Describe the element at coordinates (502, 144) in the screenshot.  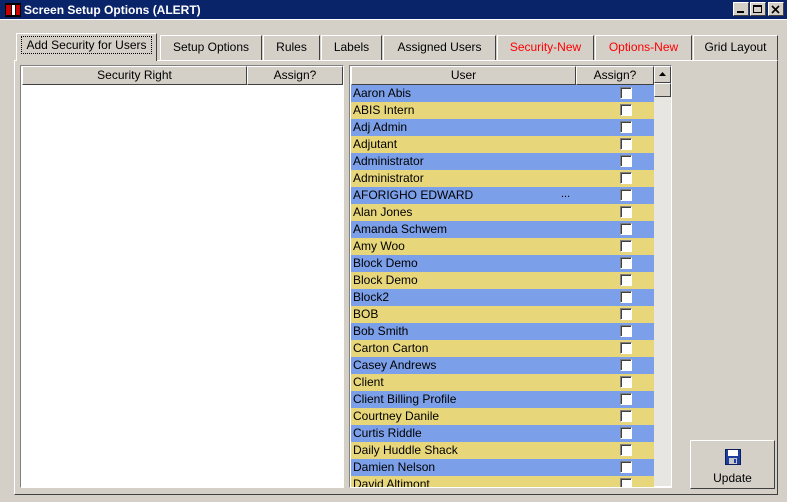
I see `table-row: Adjutant` at that location.